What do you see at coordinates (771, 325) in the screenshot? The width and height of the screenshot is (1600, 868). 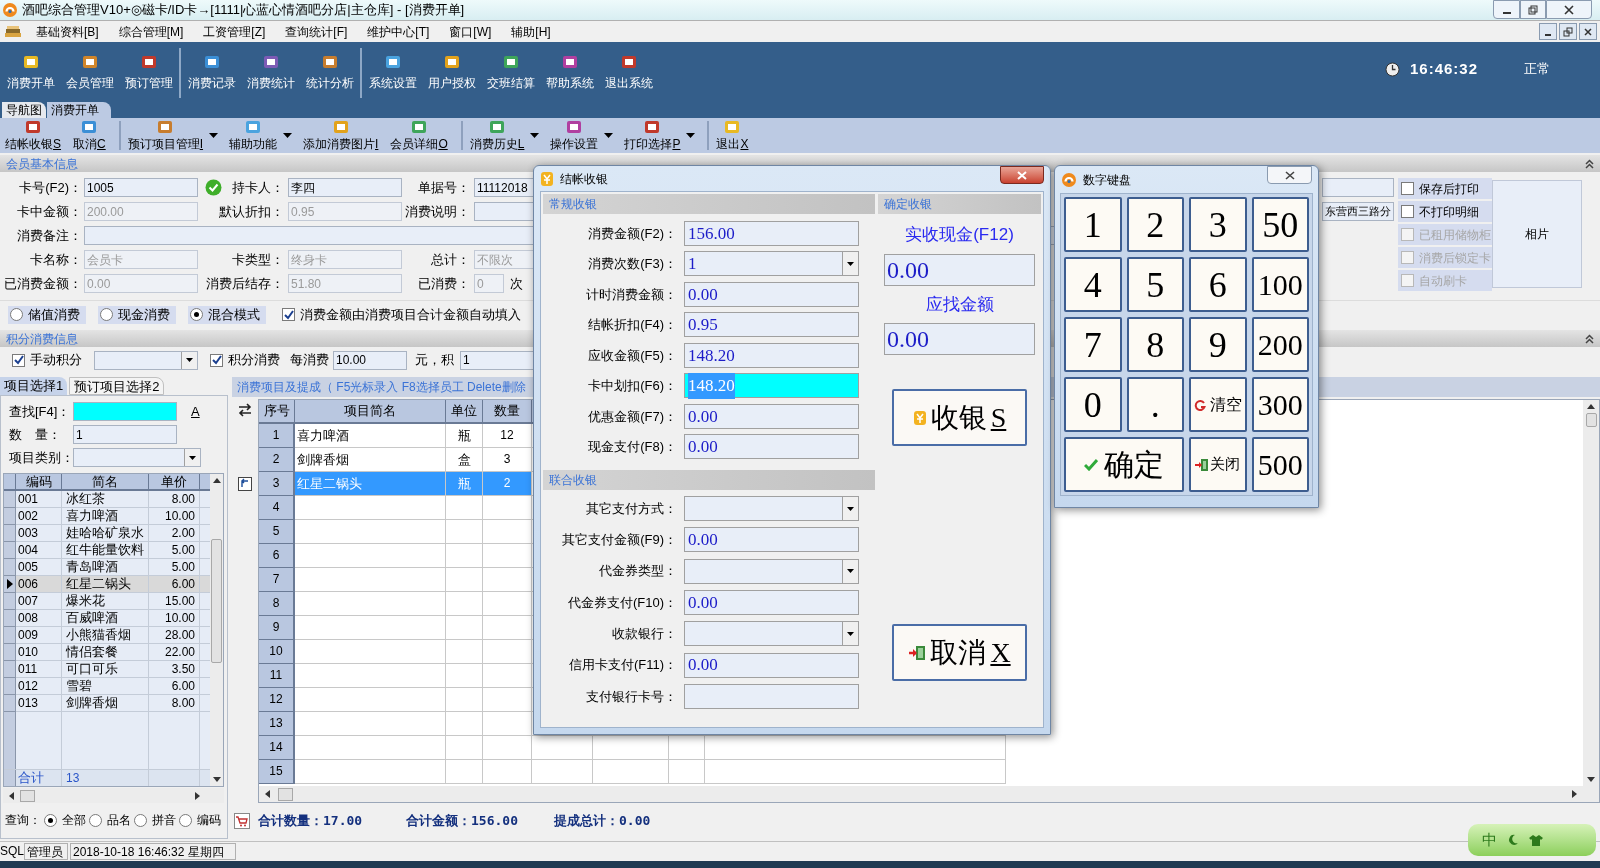 I see `input-field: 0.95` at bounding box center [771, 325].